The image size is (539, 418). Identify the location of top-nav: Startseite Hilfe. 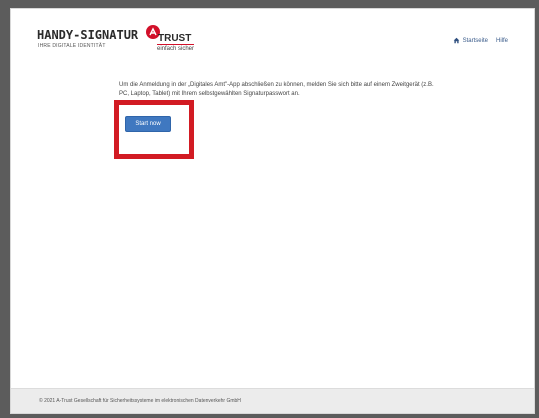
(480, 40).